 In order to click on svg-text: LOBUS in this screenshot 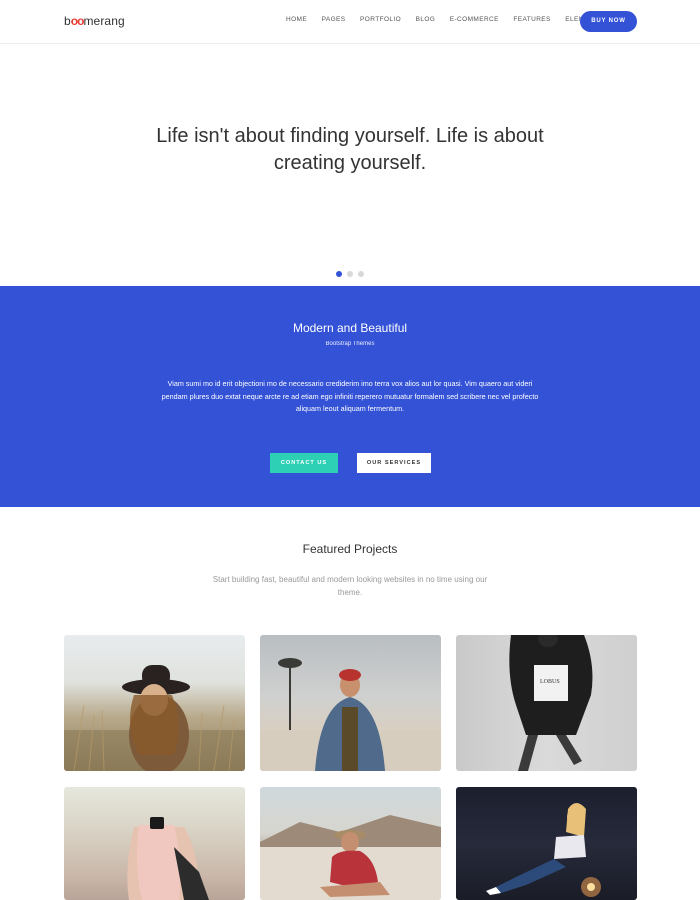, I will do `click(550, 682)`.